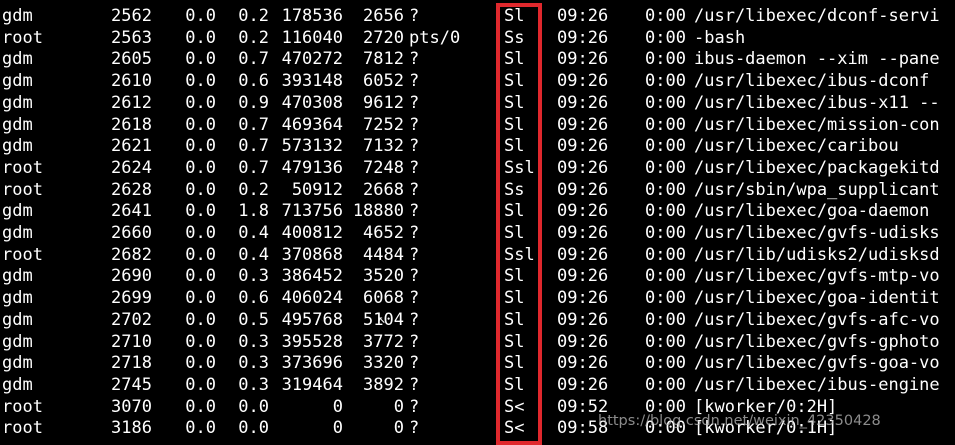  I want to click on process-pid-cell: 2563, so click(131, 37).